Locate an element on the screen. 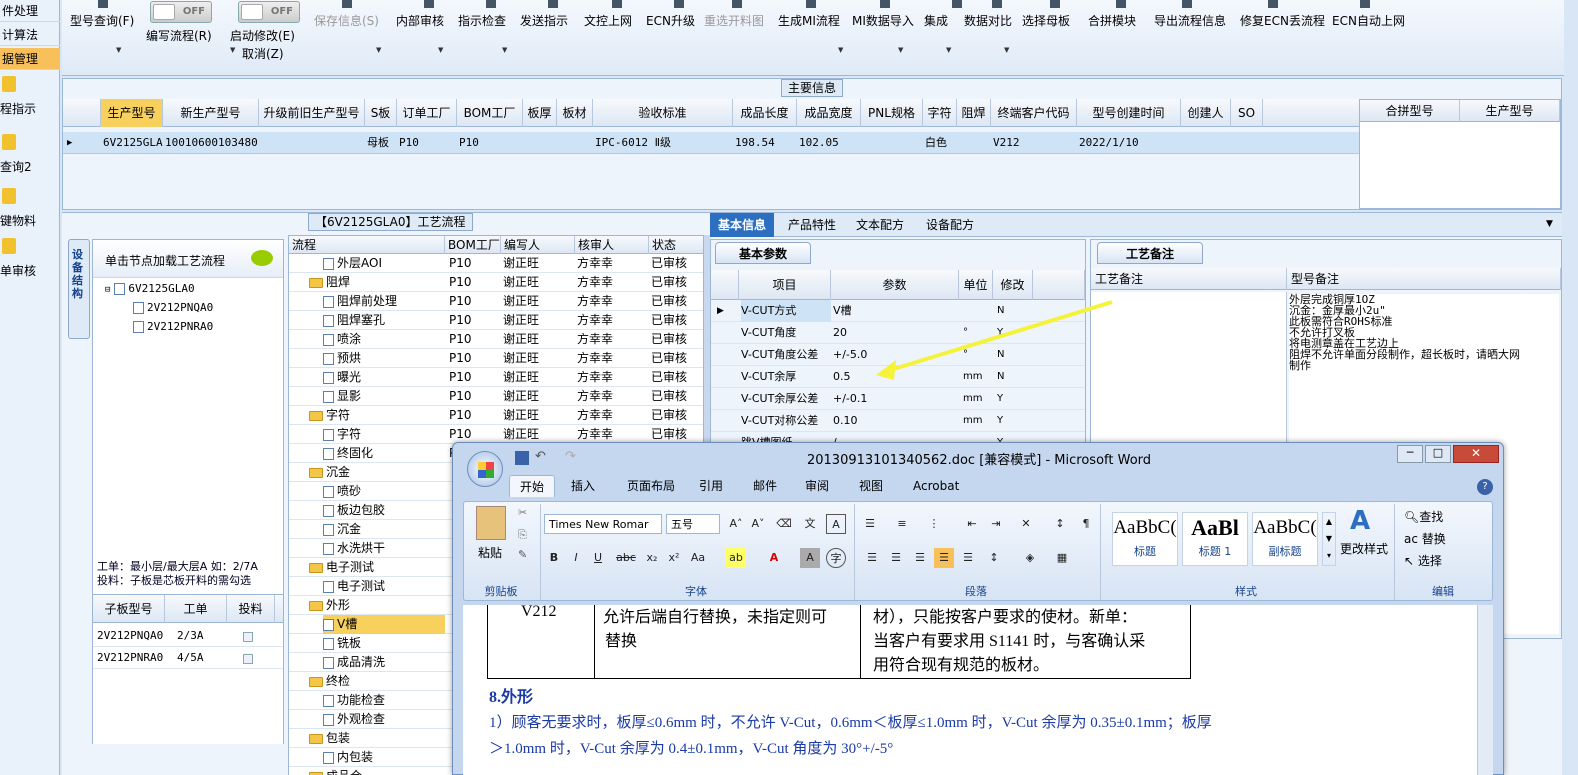 Image resolution: width=1578 pixels, height=775 pixels. toolbar-button: ECN升级 is located at coordinates (670, 20).